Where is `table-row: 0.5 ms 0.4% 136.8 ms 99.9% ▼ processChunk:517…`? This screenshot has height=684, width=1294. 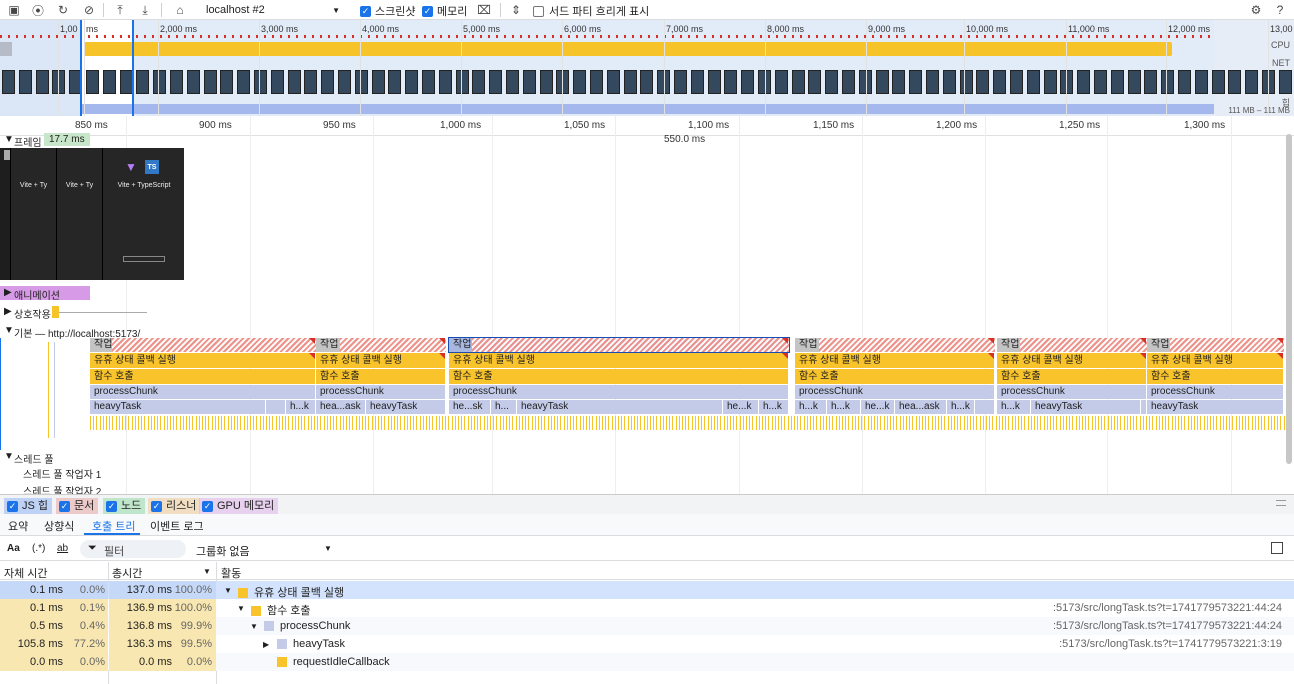 table-row: 0.5 ms 0.4% 136.8 ms 99.9% ▼ processChunk:517… is located at coordinates (647, 626).